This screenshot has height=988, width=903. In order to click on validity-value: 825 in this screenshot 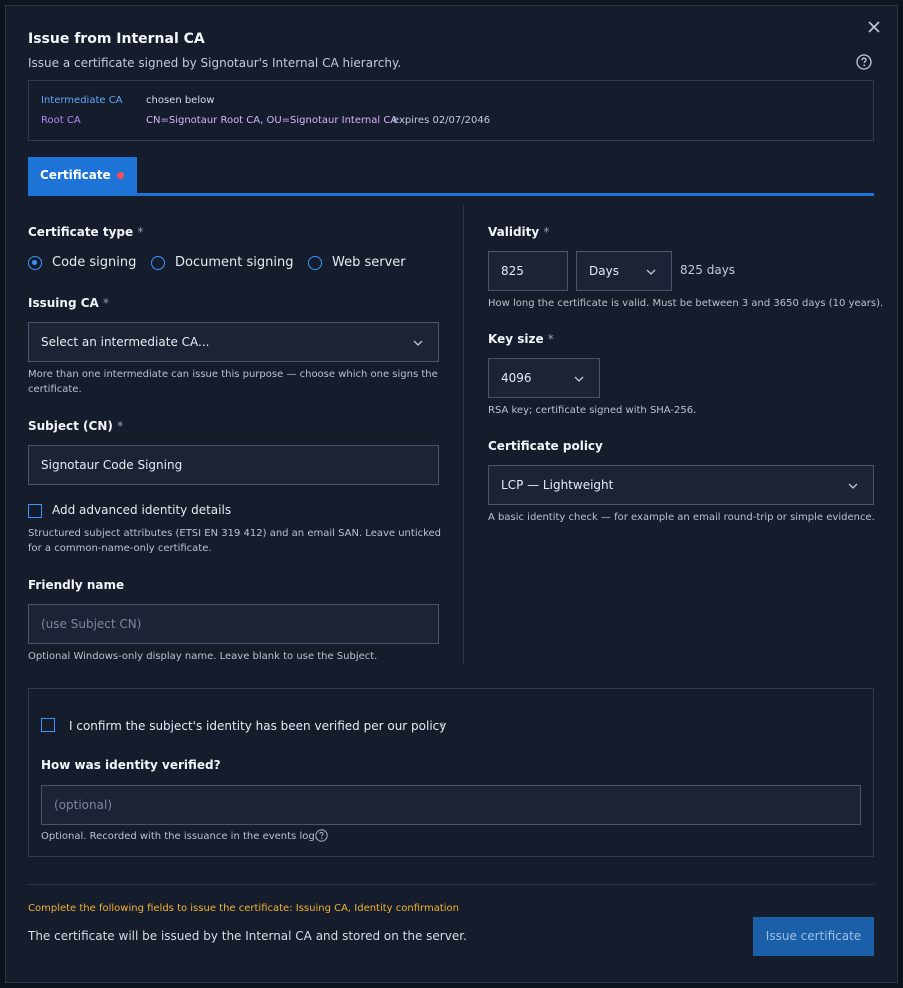, I will do `click(512, 271)`.